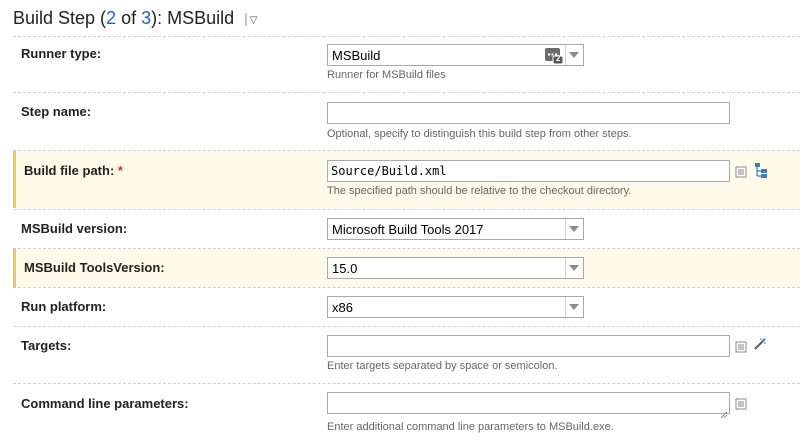  I want to click on targets-label: Targets:, so click(46, 345).